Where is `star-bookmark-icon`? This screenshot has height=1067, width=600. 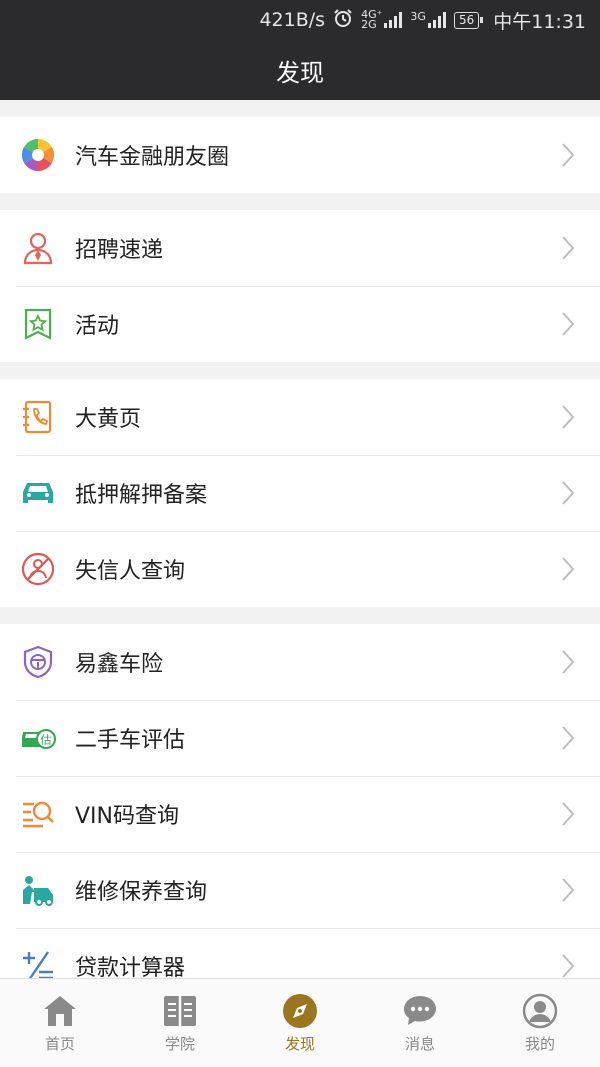 star-bookmark-icon is located at coordinates (38, 324).